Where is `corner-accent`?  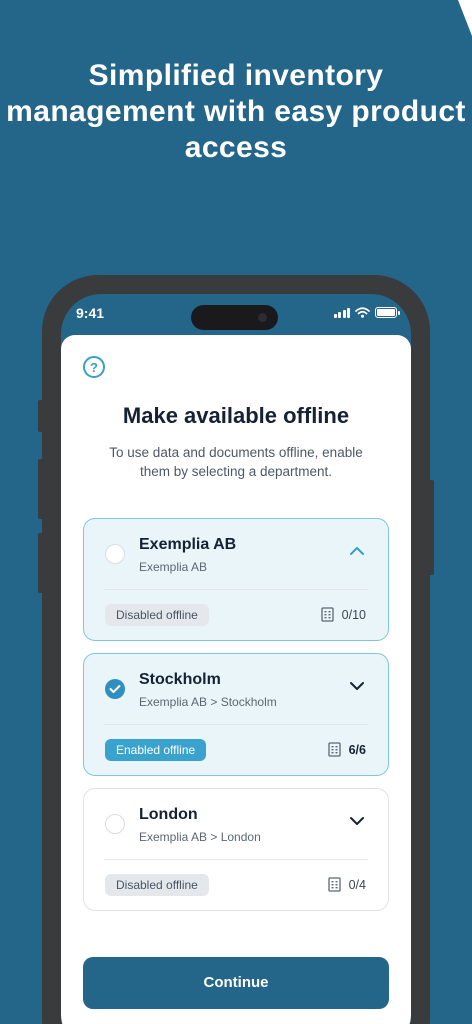
corner-accent is located at coordinates (465, 18).